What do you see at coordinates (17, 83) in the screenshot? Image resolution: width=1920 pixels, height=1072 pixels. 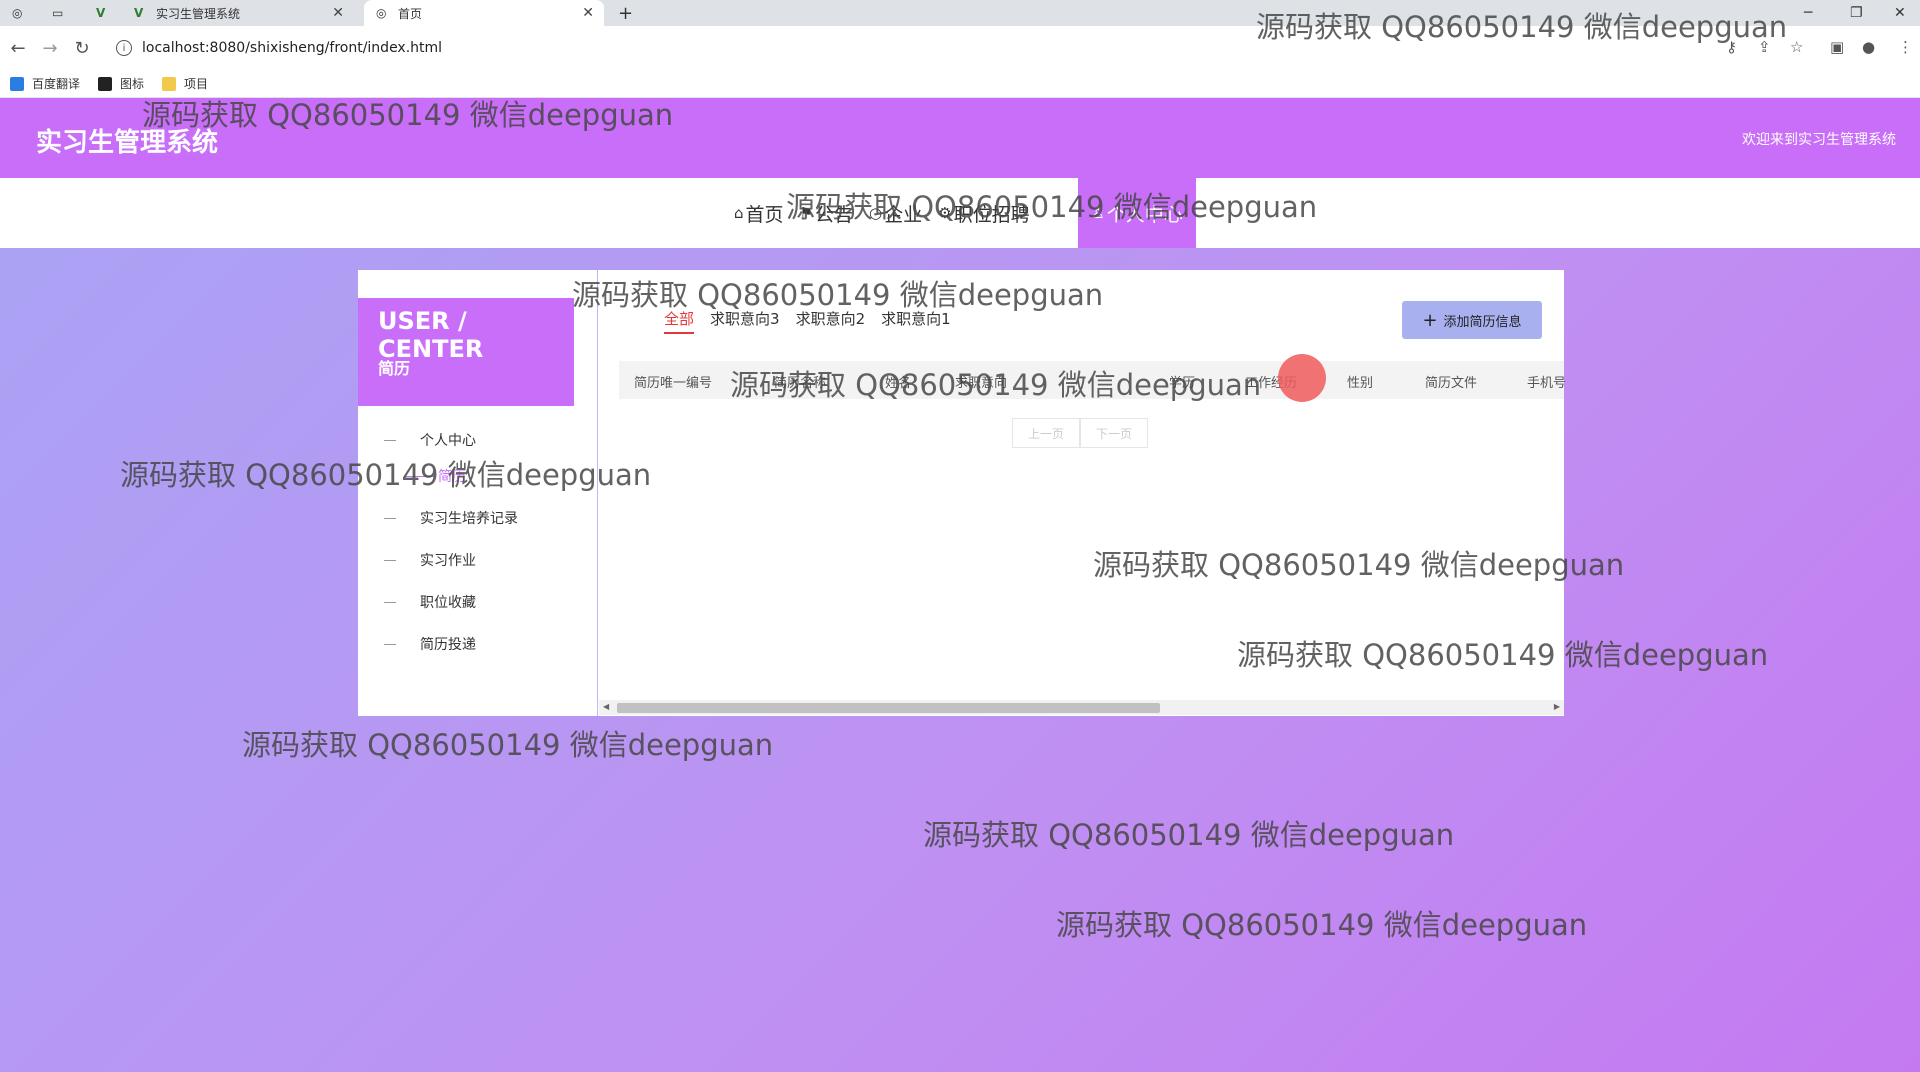 I see `translate-icon` at bounding box center [17, 83].